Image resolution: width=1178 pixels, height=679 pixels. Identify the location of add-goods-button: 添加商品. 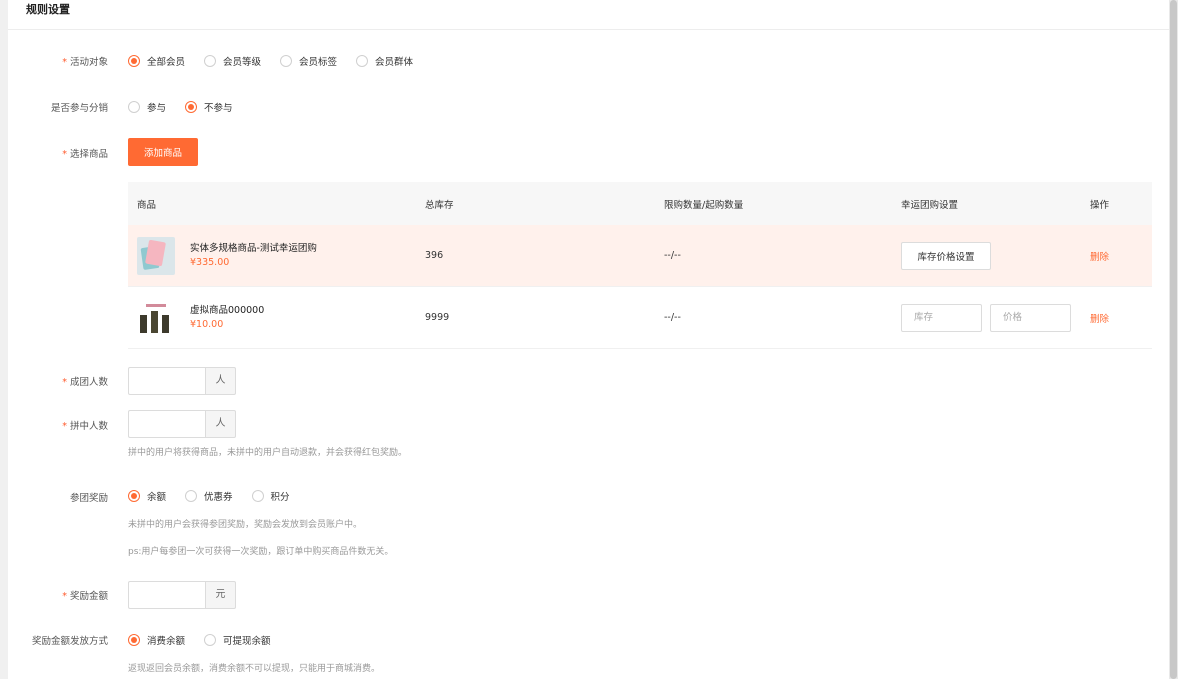
(163, 152).